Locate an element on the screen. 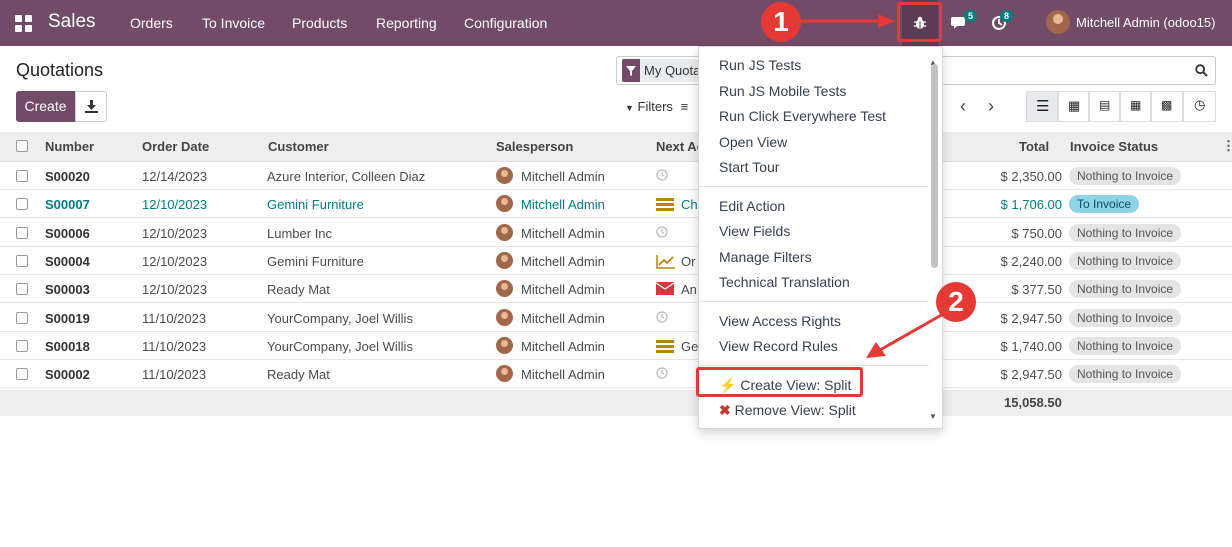 This screenshot has width=1232, height=547. menu-run-js-mobile-tests: Run JS Mobile Tests is located at coordinates (782, 91).